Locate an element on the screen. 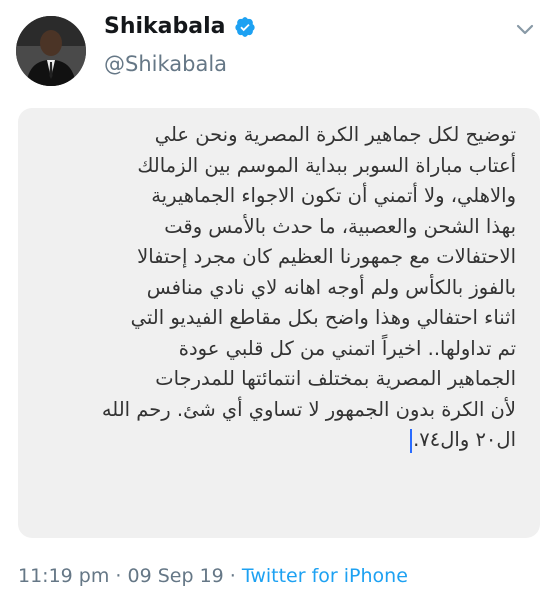  note-line: ال٢٠ وال٧٤. is located at coordinates (464, 439).